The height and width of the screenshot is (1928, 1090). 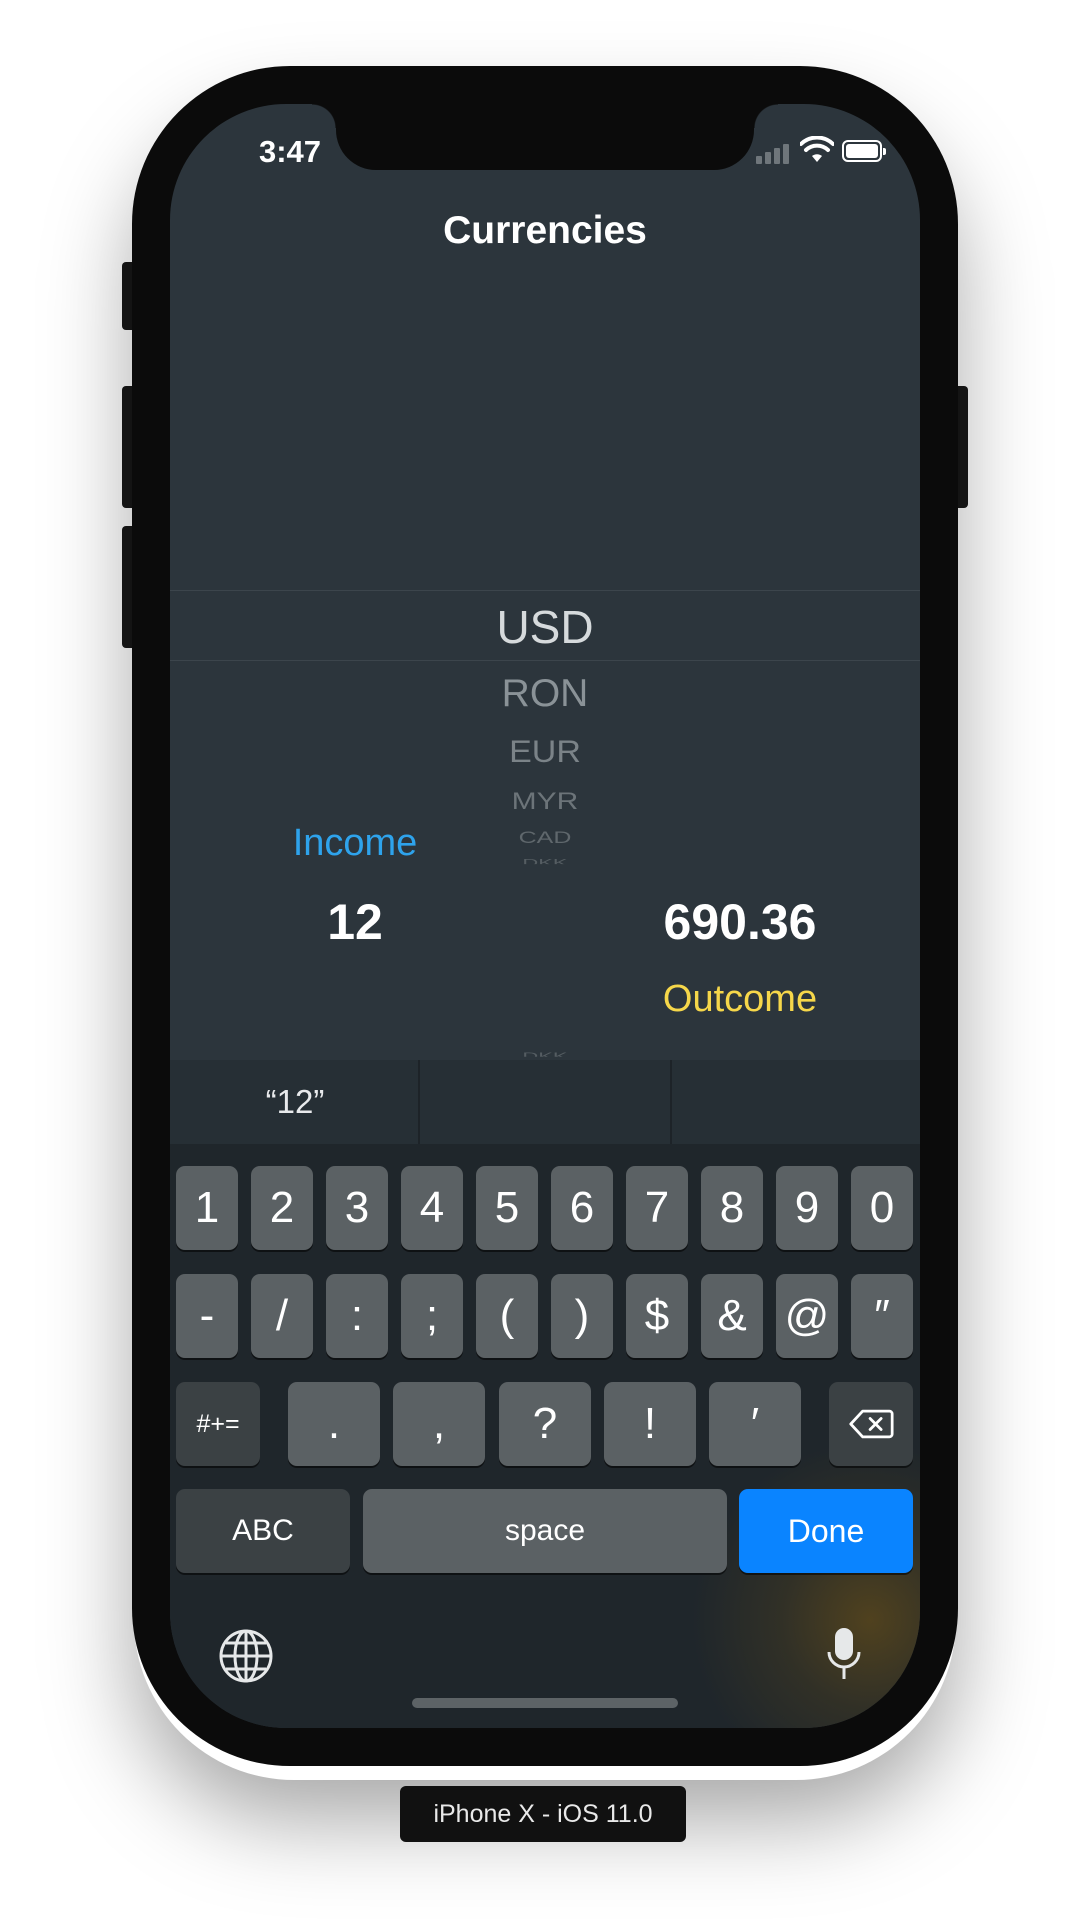 What do you see at coordinates (545, 694) in the screenshot?
I see `picker-item: RON` at bounding box center [545, 694].